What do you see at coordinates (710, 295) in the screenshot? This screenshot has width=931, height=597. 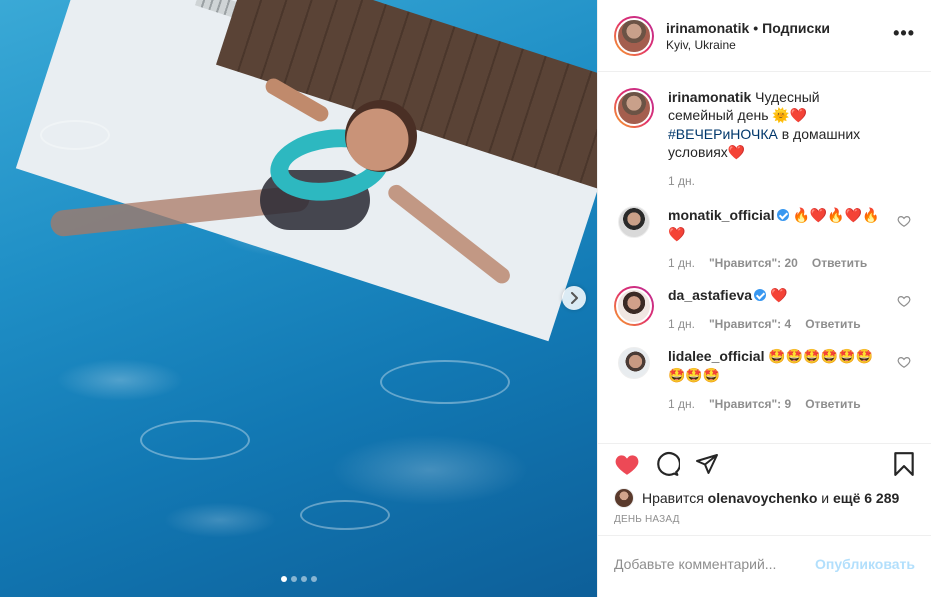 I see `comment-username: da_astafieva` at bounding box center [710, 295].